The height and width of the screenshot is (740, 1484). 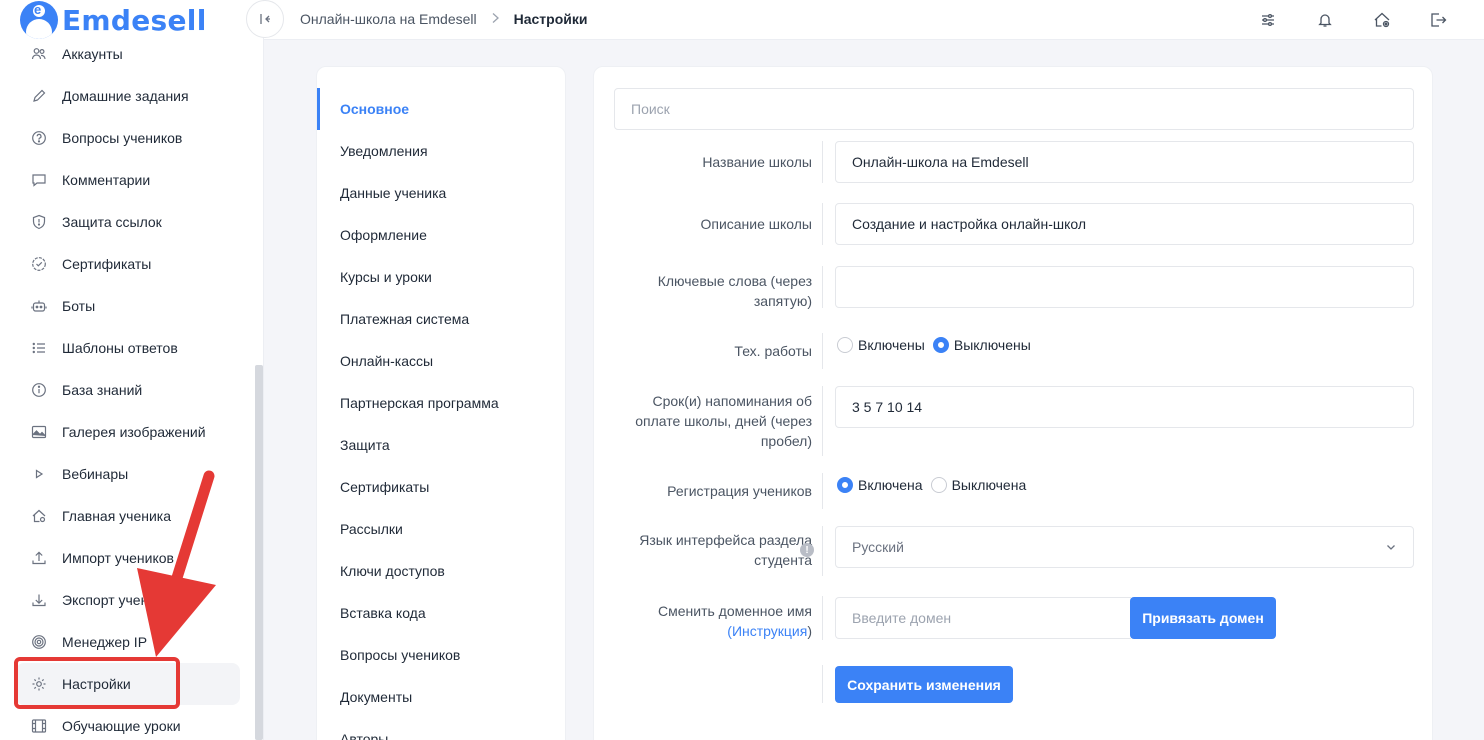 I want to click on settings-menu-item-protection: Защита, so click(x=442, y=445).